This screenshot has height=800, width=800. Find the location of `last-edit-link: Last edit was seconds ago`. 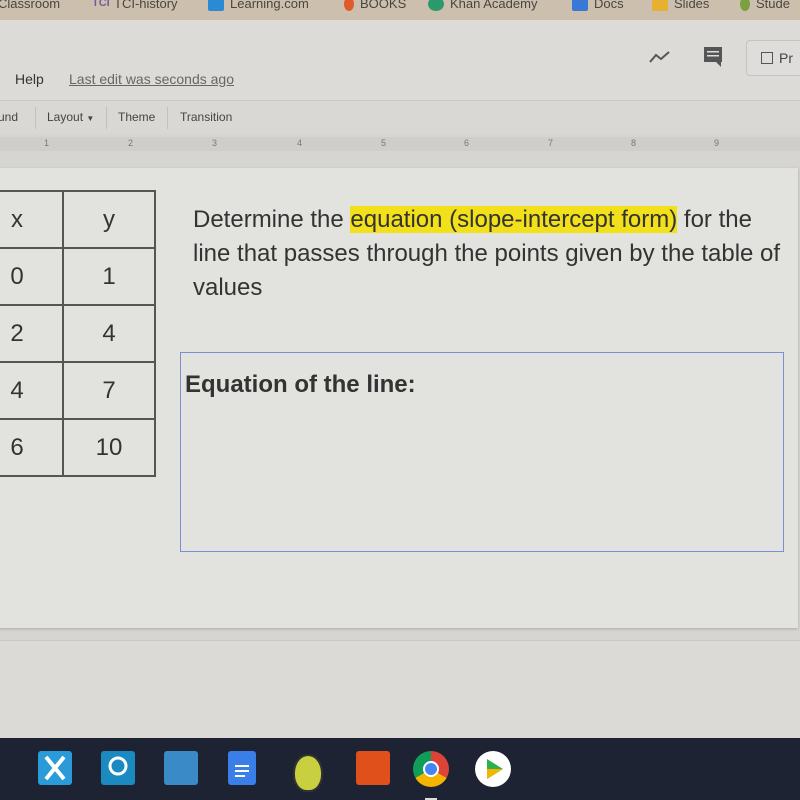

last-edit-link: Last edit was seconds ago is located at coordinates (151, 79).